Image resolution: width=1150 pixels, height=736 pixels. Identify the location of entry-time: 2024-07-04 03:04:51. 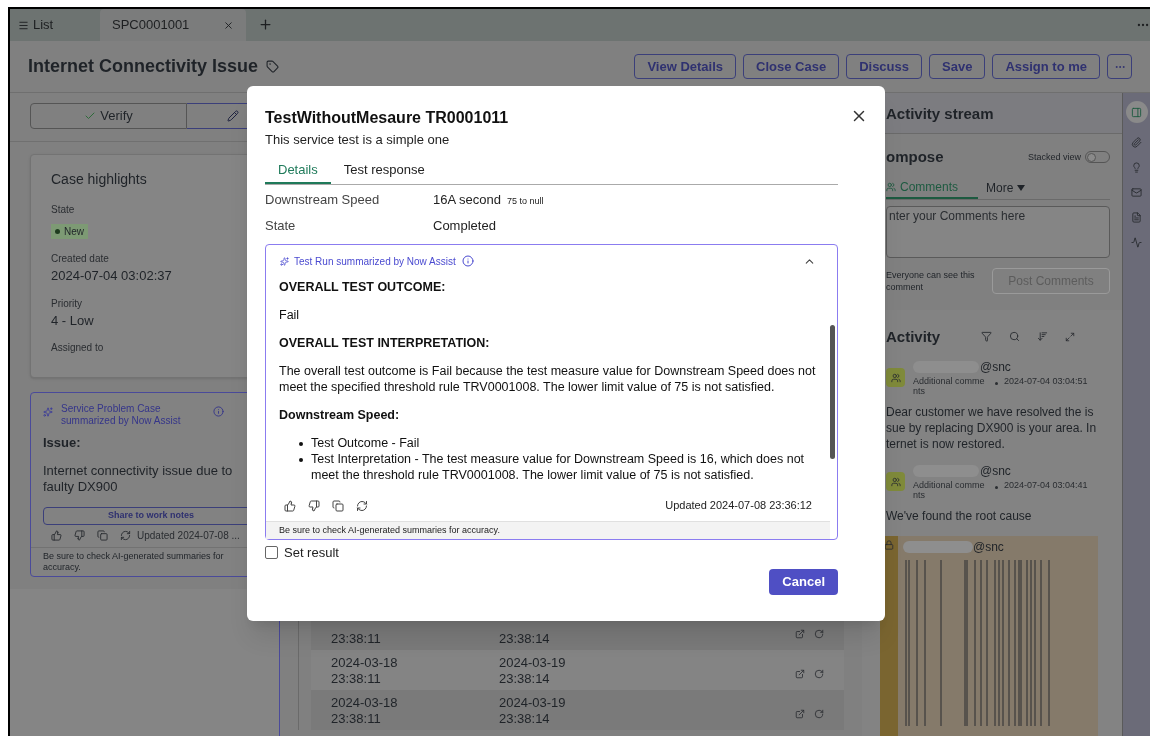
(1046, 381).